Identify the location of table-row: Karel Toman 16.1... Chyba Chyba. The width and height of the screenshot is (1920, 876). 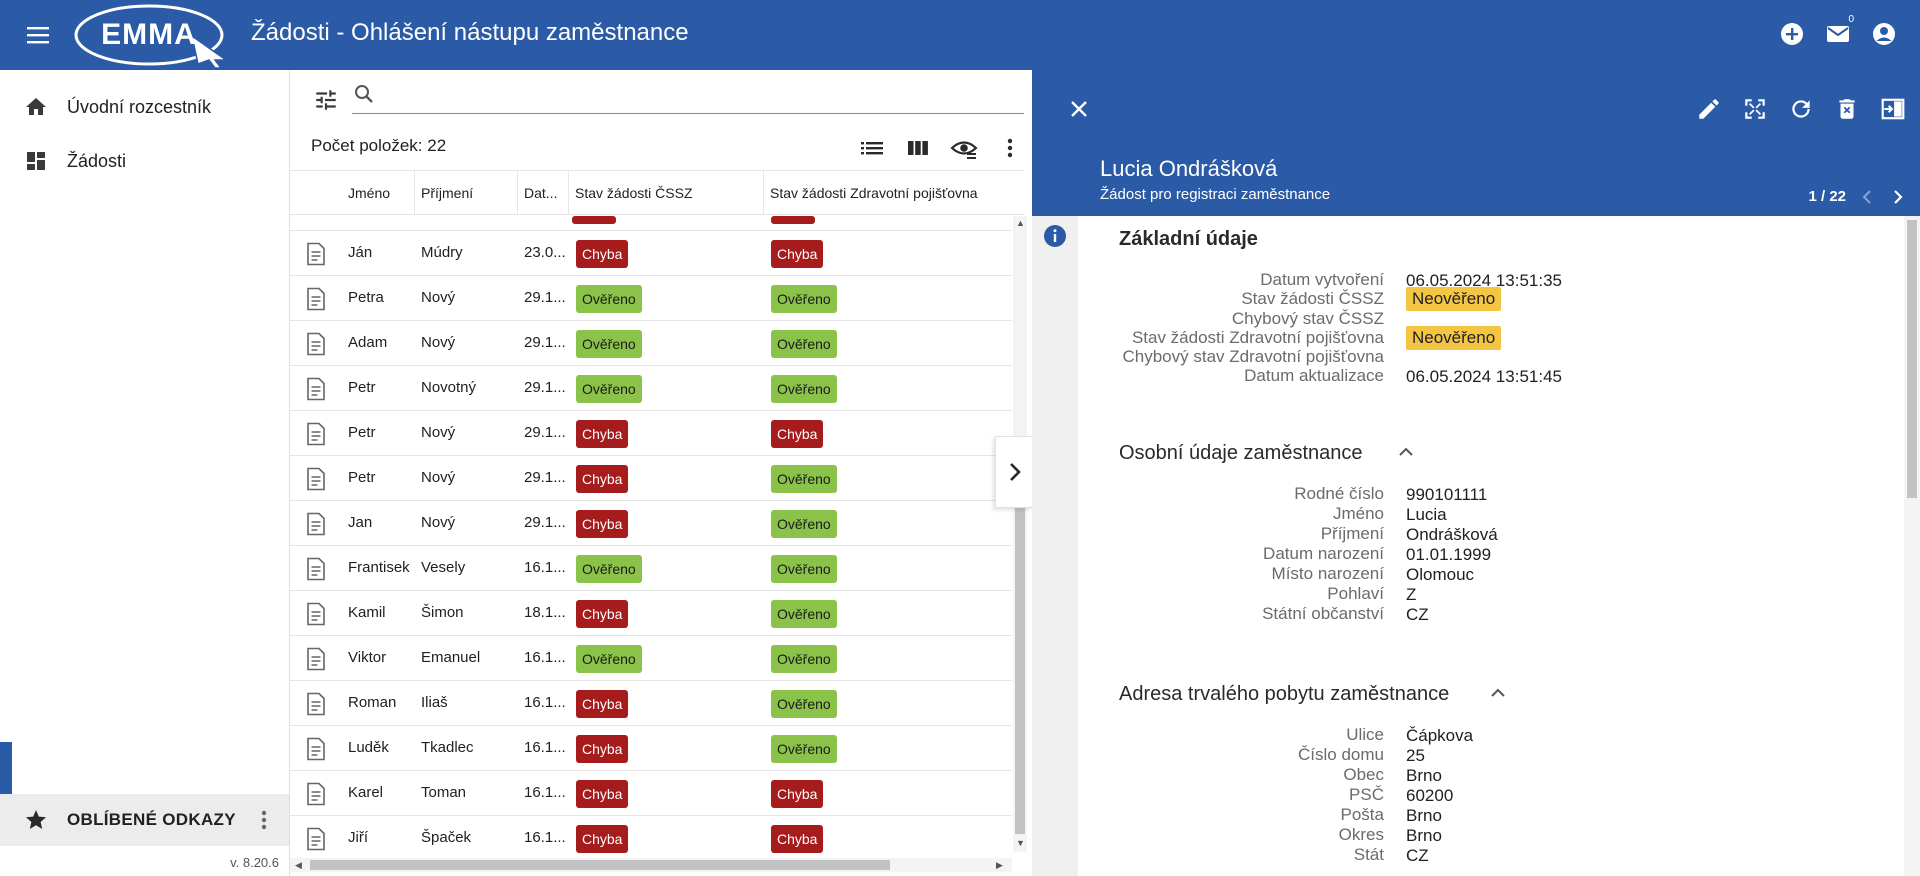
(651, 793).